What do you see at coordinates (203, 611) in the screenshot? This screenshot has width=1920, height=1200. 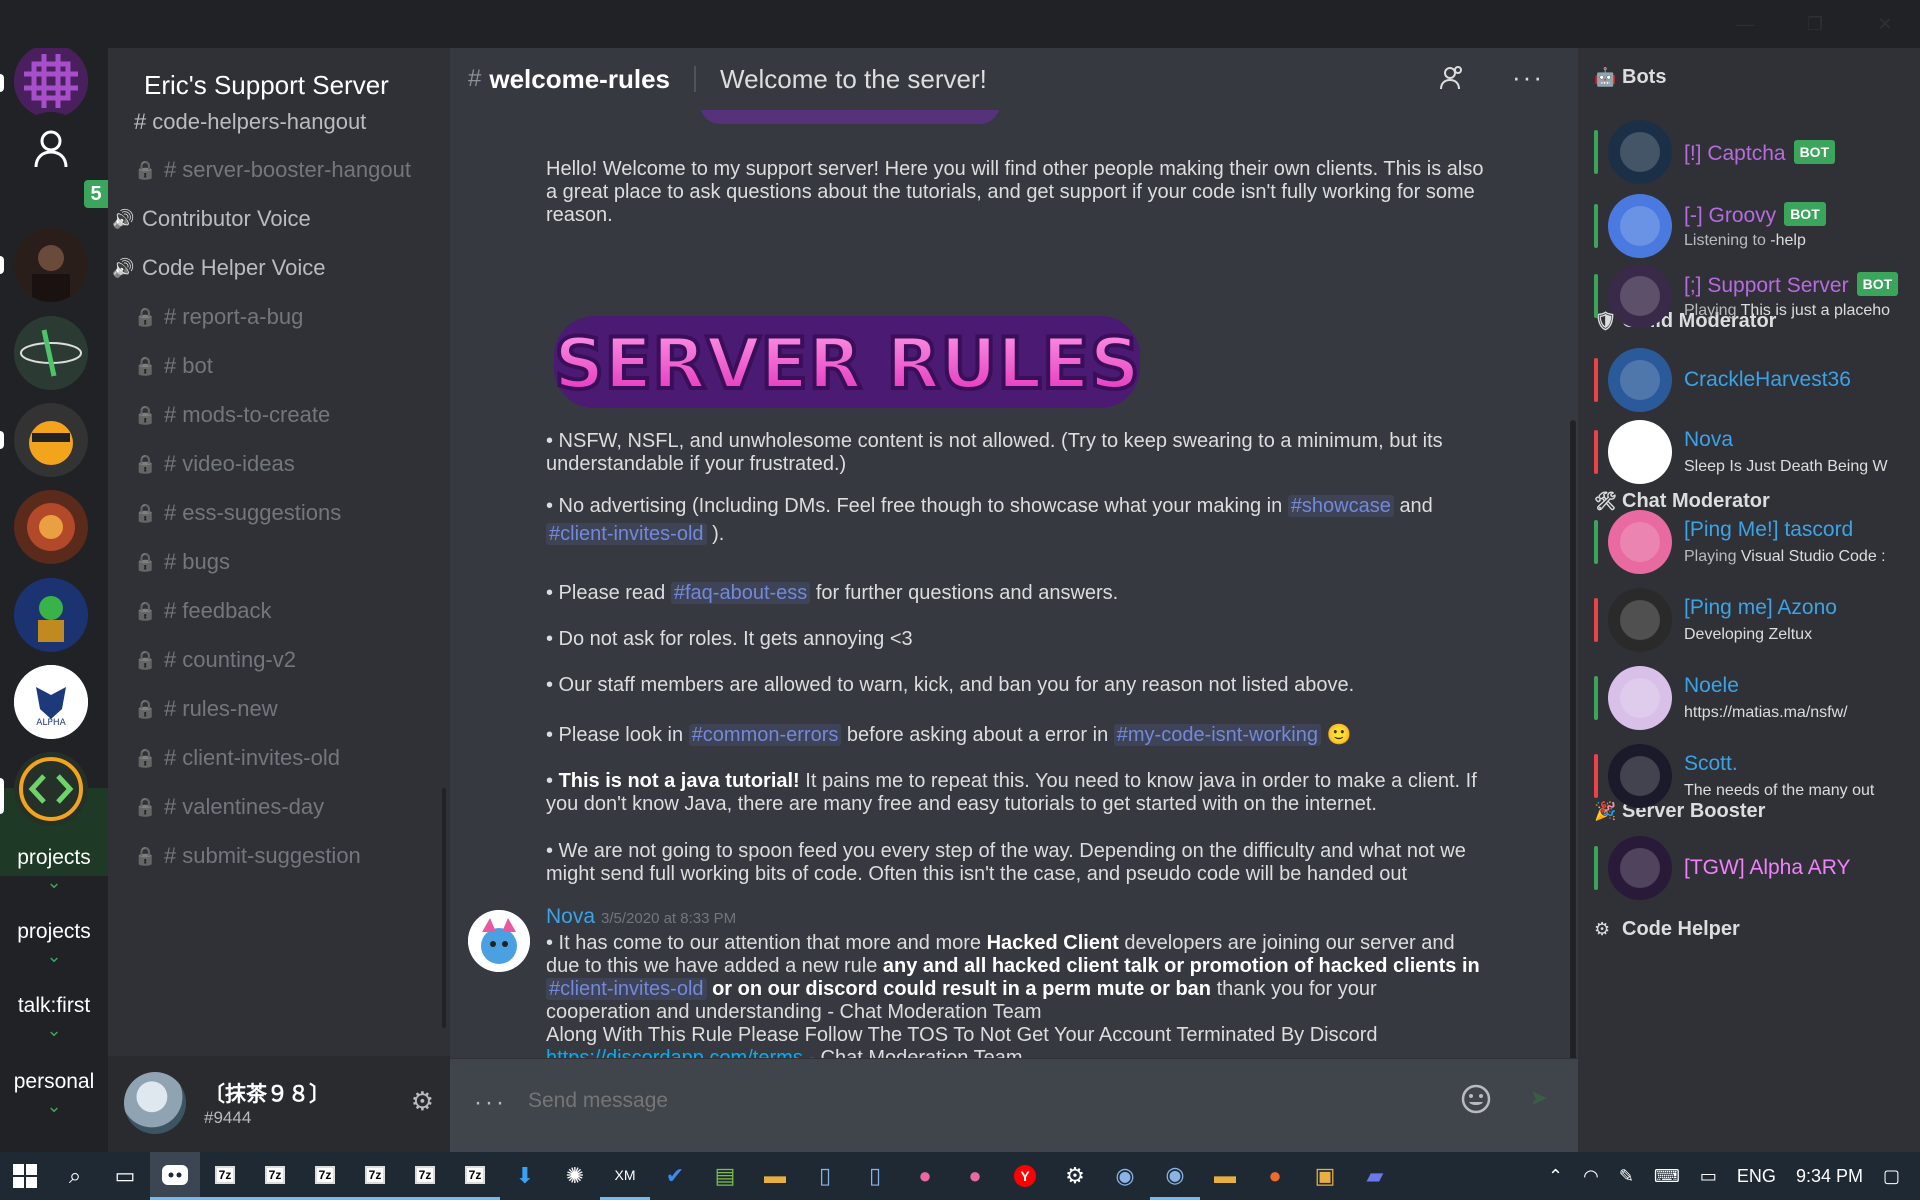 I see `channel-feedback: 🔒 # feedback` at bounding box center [203, 611].